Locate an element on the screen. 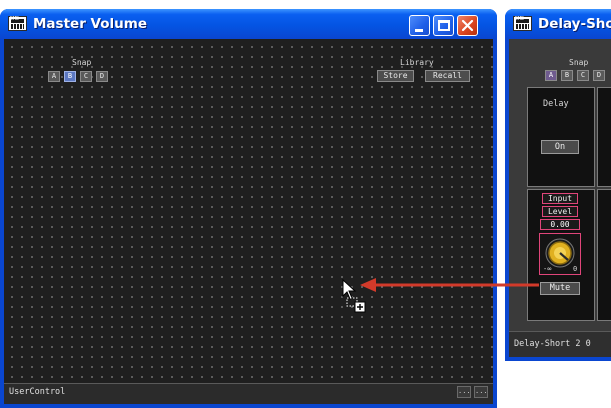  knob-max-label: 0 is located at coordinates (575, 269).